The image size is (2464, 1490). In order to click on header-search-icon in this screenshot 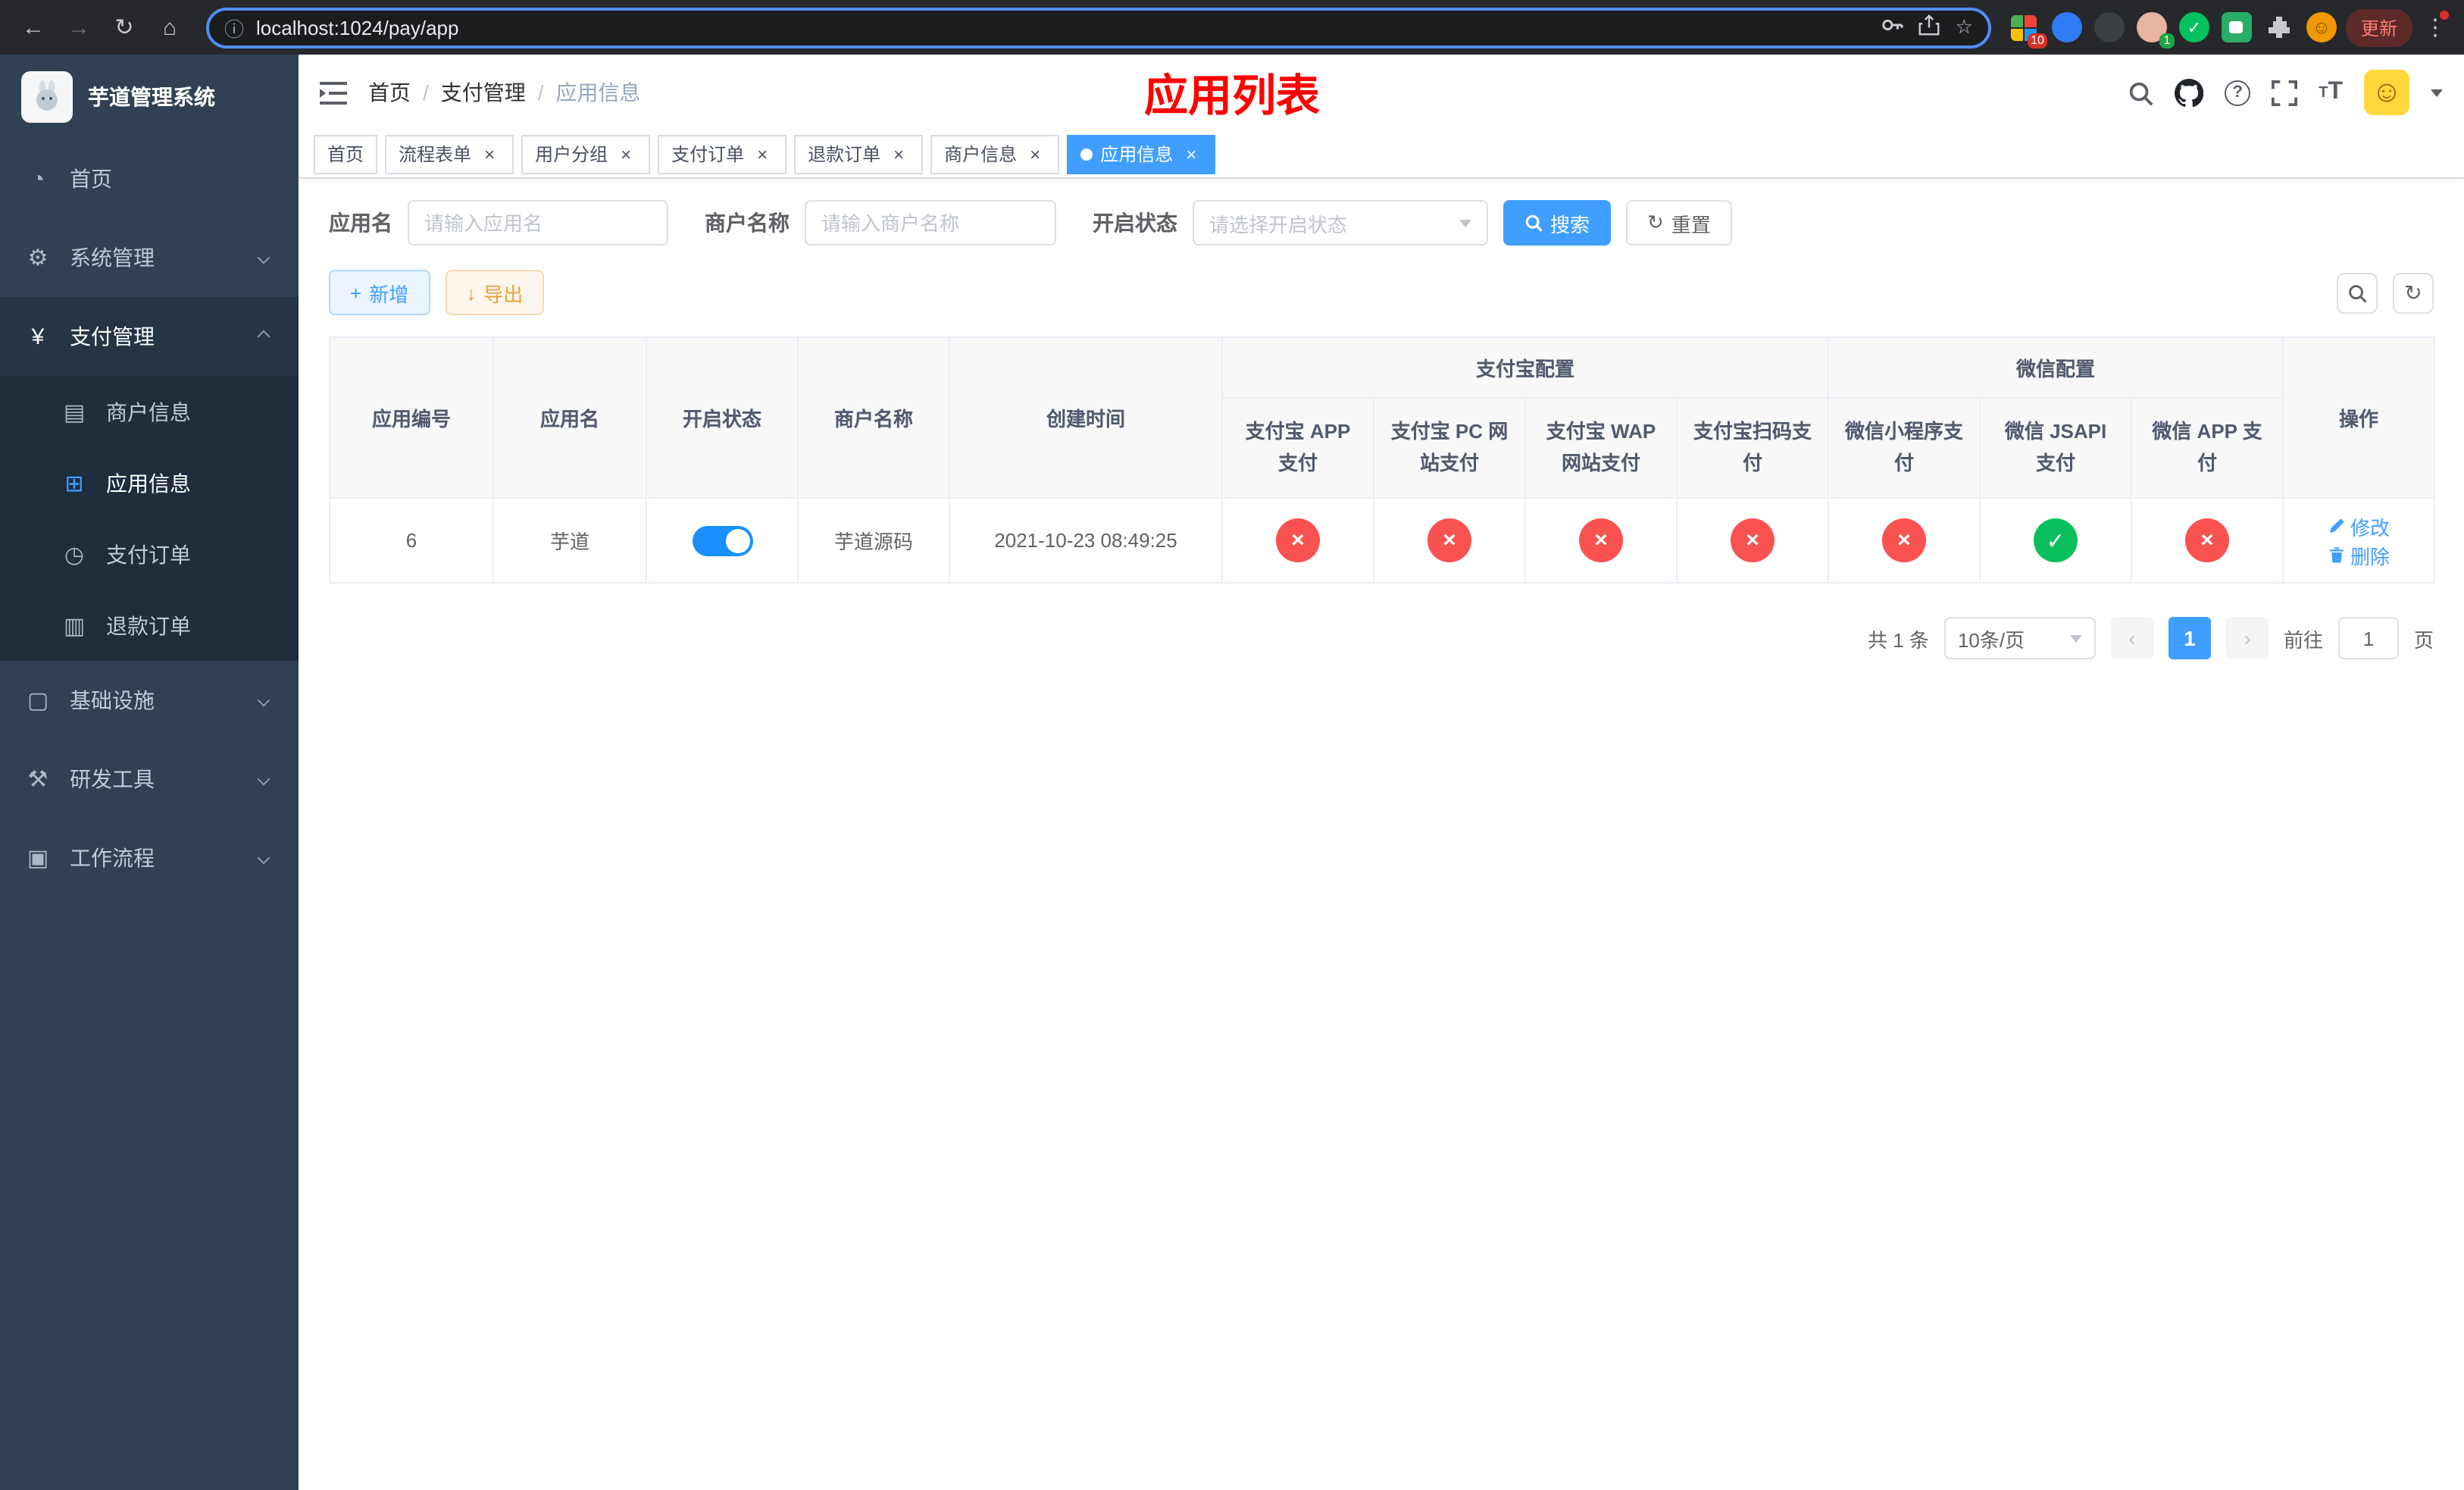, I will do `click(2140, 92)`.